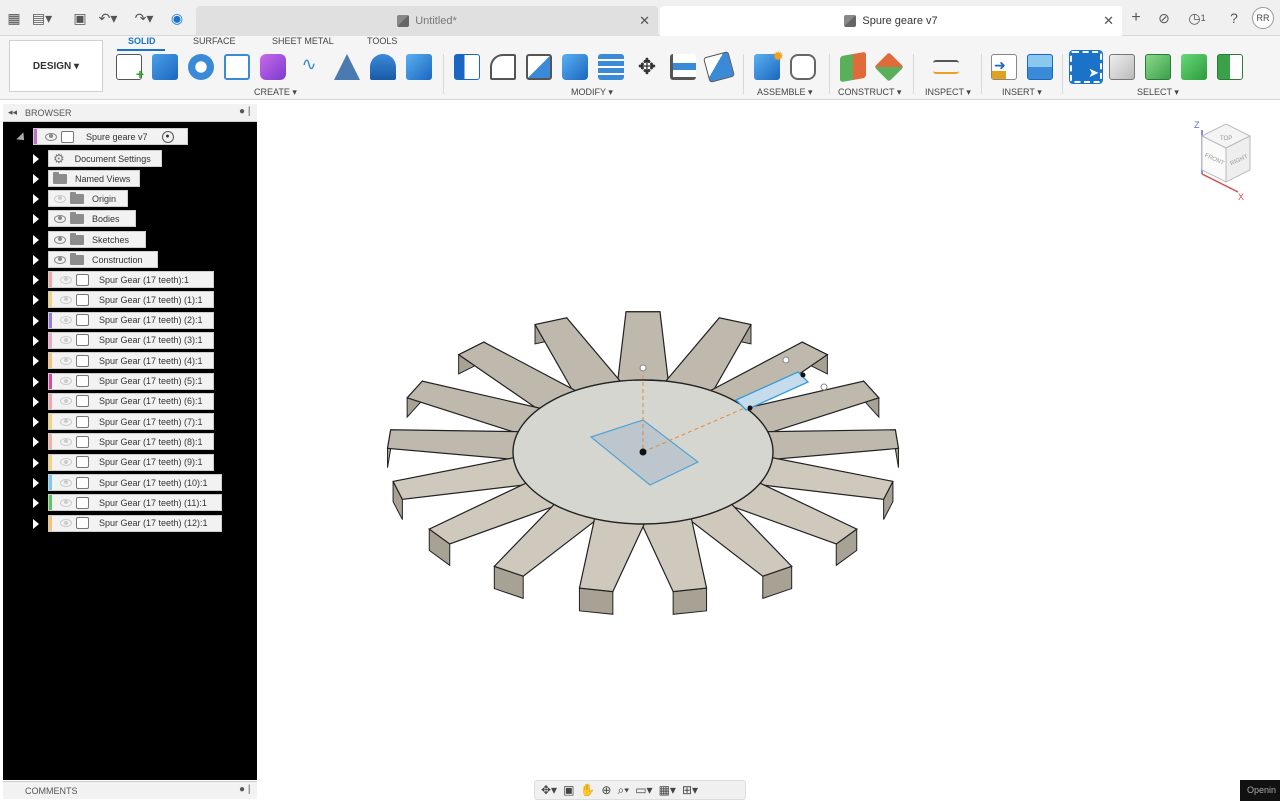 The width and height of the screenshot is (1280, 801). Describe the element at coordinates (144, 18) in the screenshot. I see `redo-icon: ↷▾` at that location.